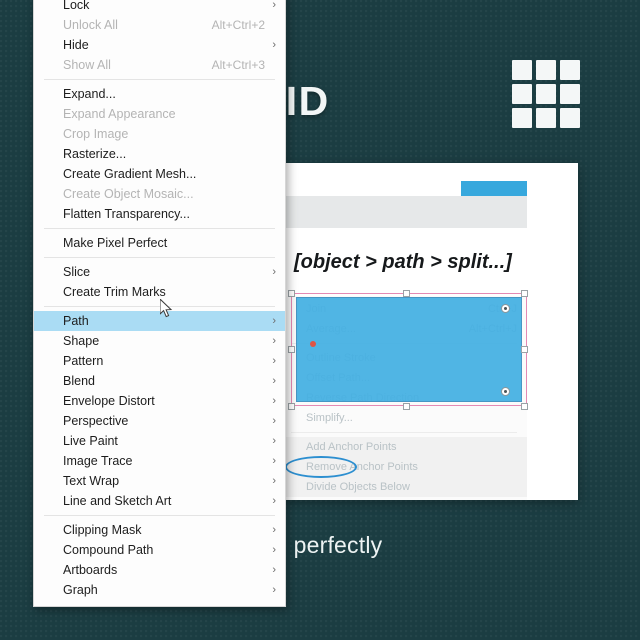 This screenshot has height=640, width=640. I want to click on menu-item-label: Clipping Mask, so click(102, 530).